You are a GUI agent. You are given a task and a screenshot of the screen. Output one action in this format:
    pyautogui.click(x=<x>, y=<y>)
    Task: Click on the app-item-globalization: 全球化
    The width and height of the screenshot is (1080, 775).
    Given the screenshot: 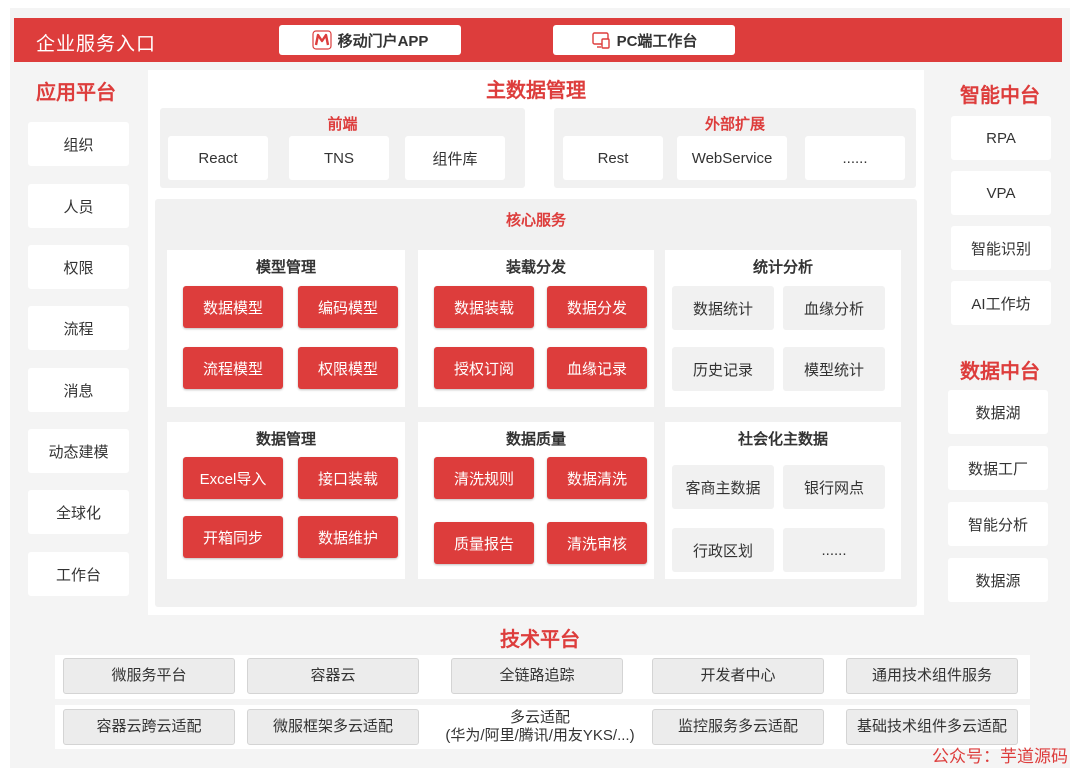 What is the action you would take?
    pyautogui.click(x=78, y=512)
    